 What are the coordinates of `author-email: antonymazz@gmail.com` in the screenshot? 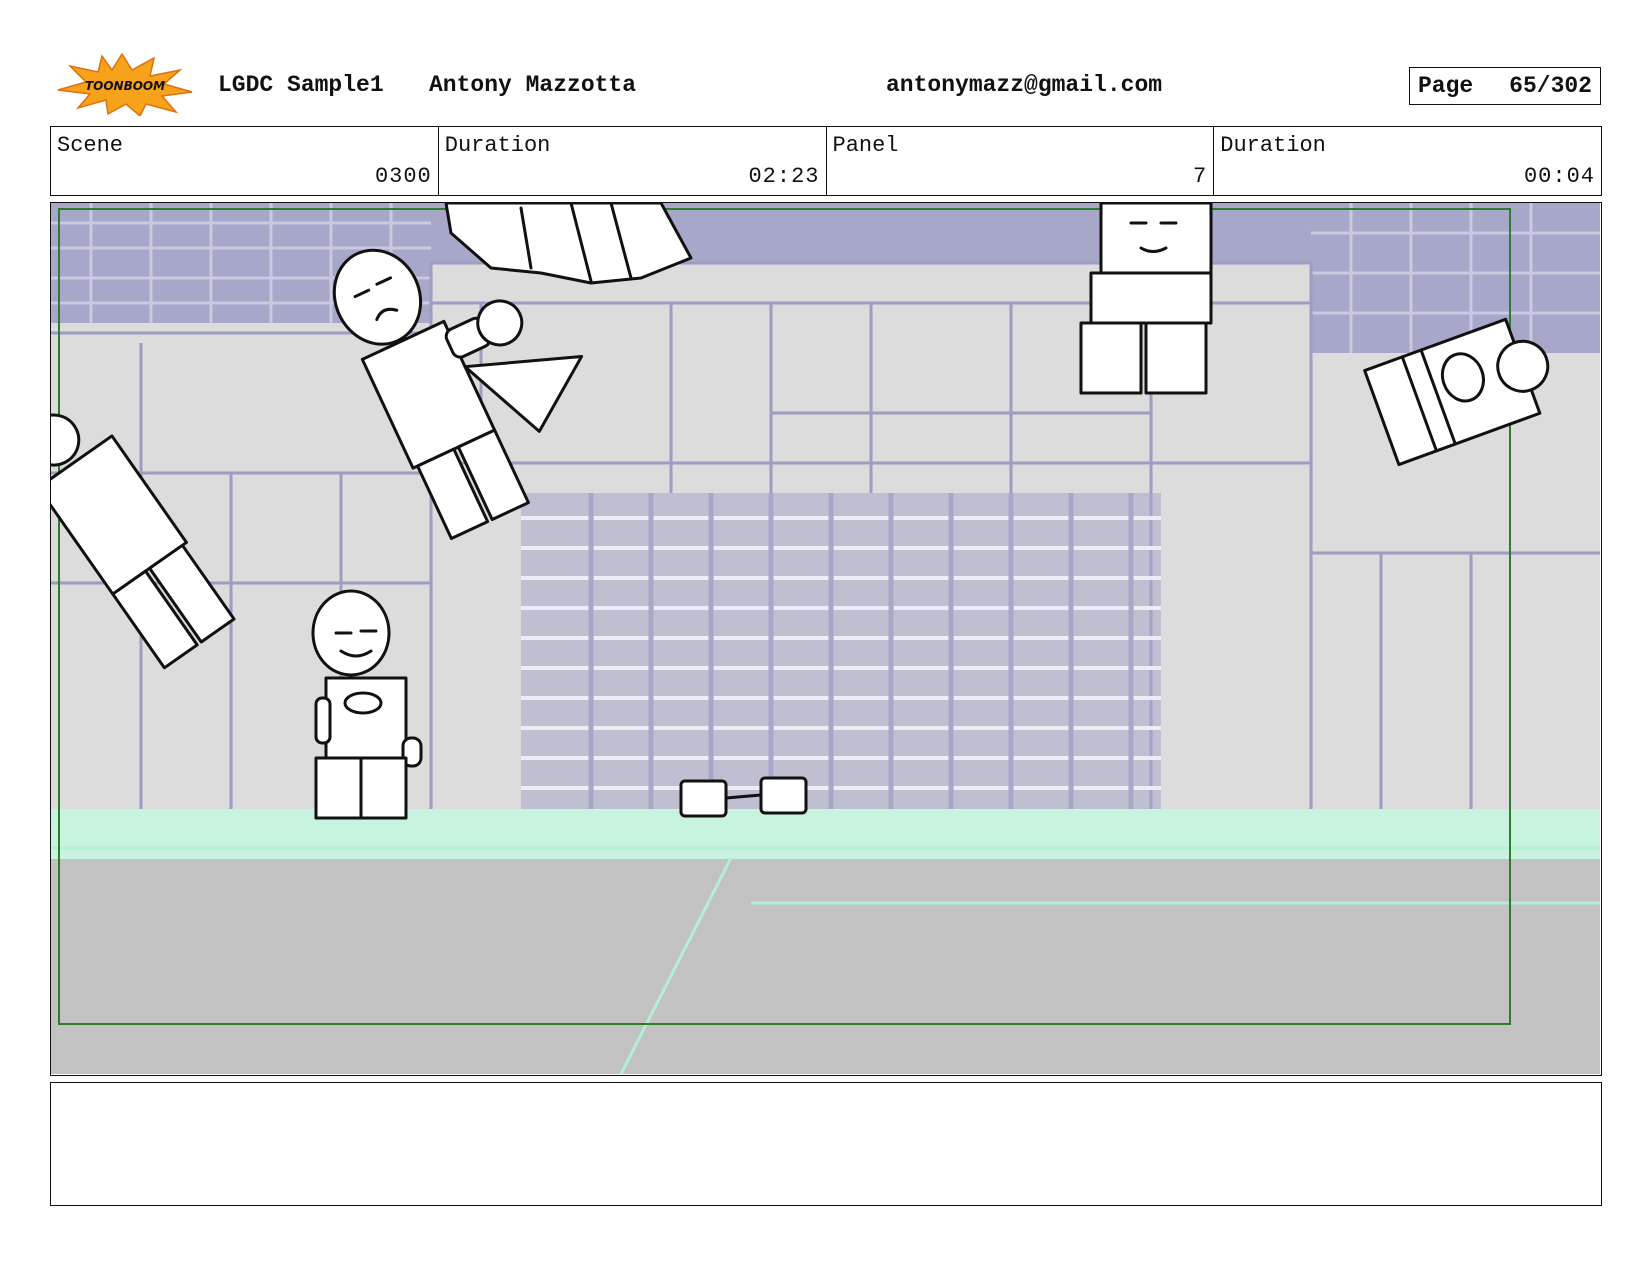 It's located at (1024, 85).